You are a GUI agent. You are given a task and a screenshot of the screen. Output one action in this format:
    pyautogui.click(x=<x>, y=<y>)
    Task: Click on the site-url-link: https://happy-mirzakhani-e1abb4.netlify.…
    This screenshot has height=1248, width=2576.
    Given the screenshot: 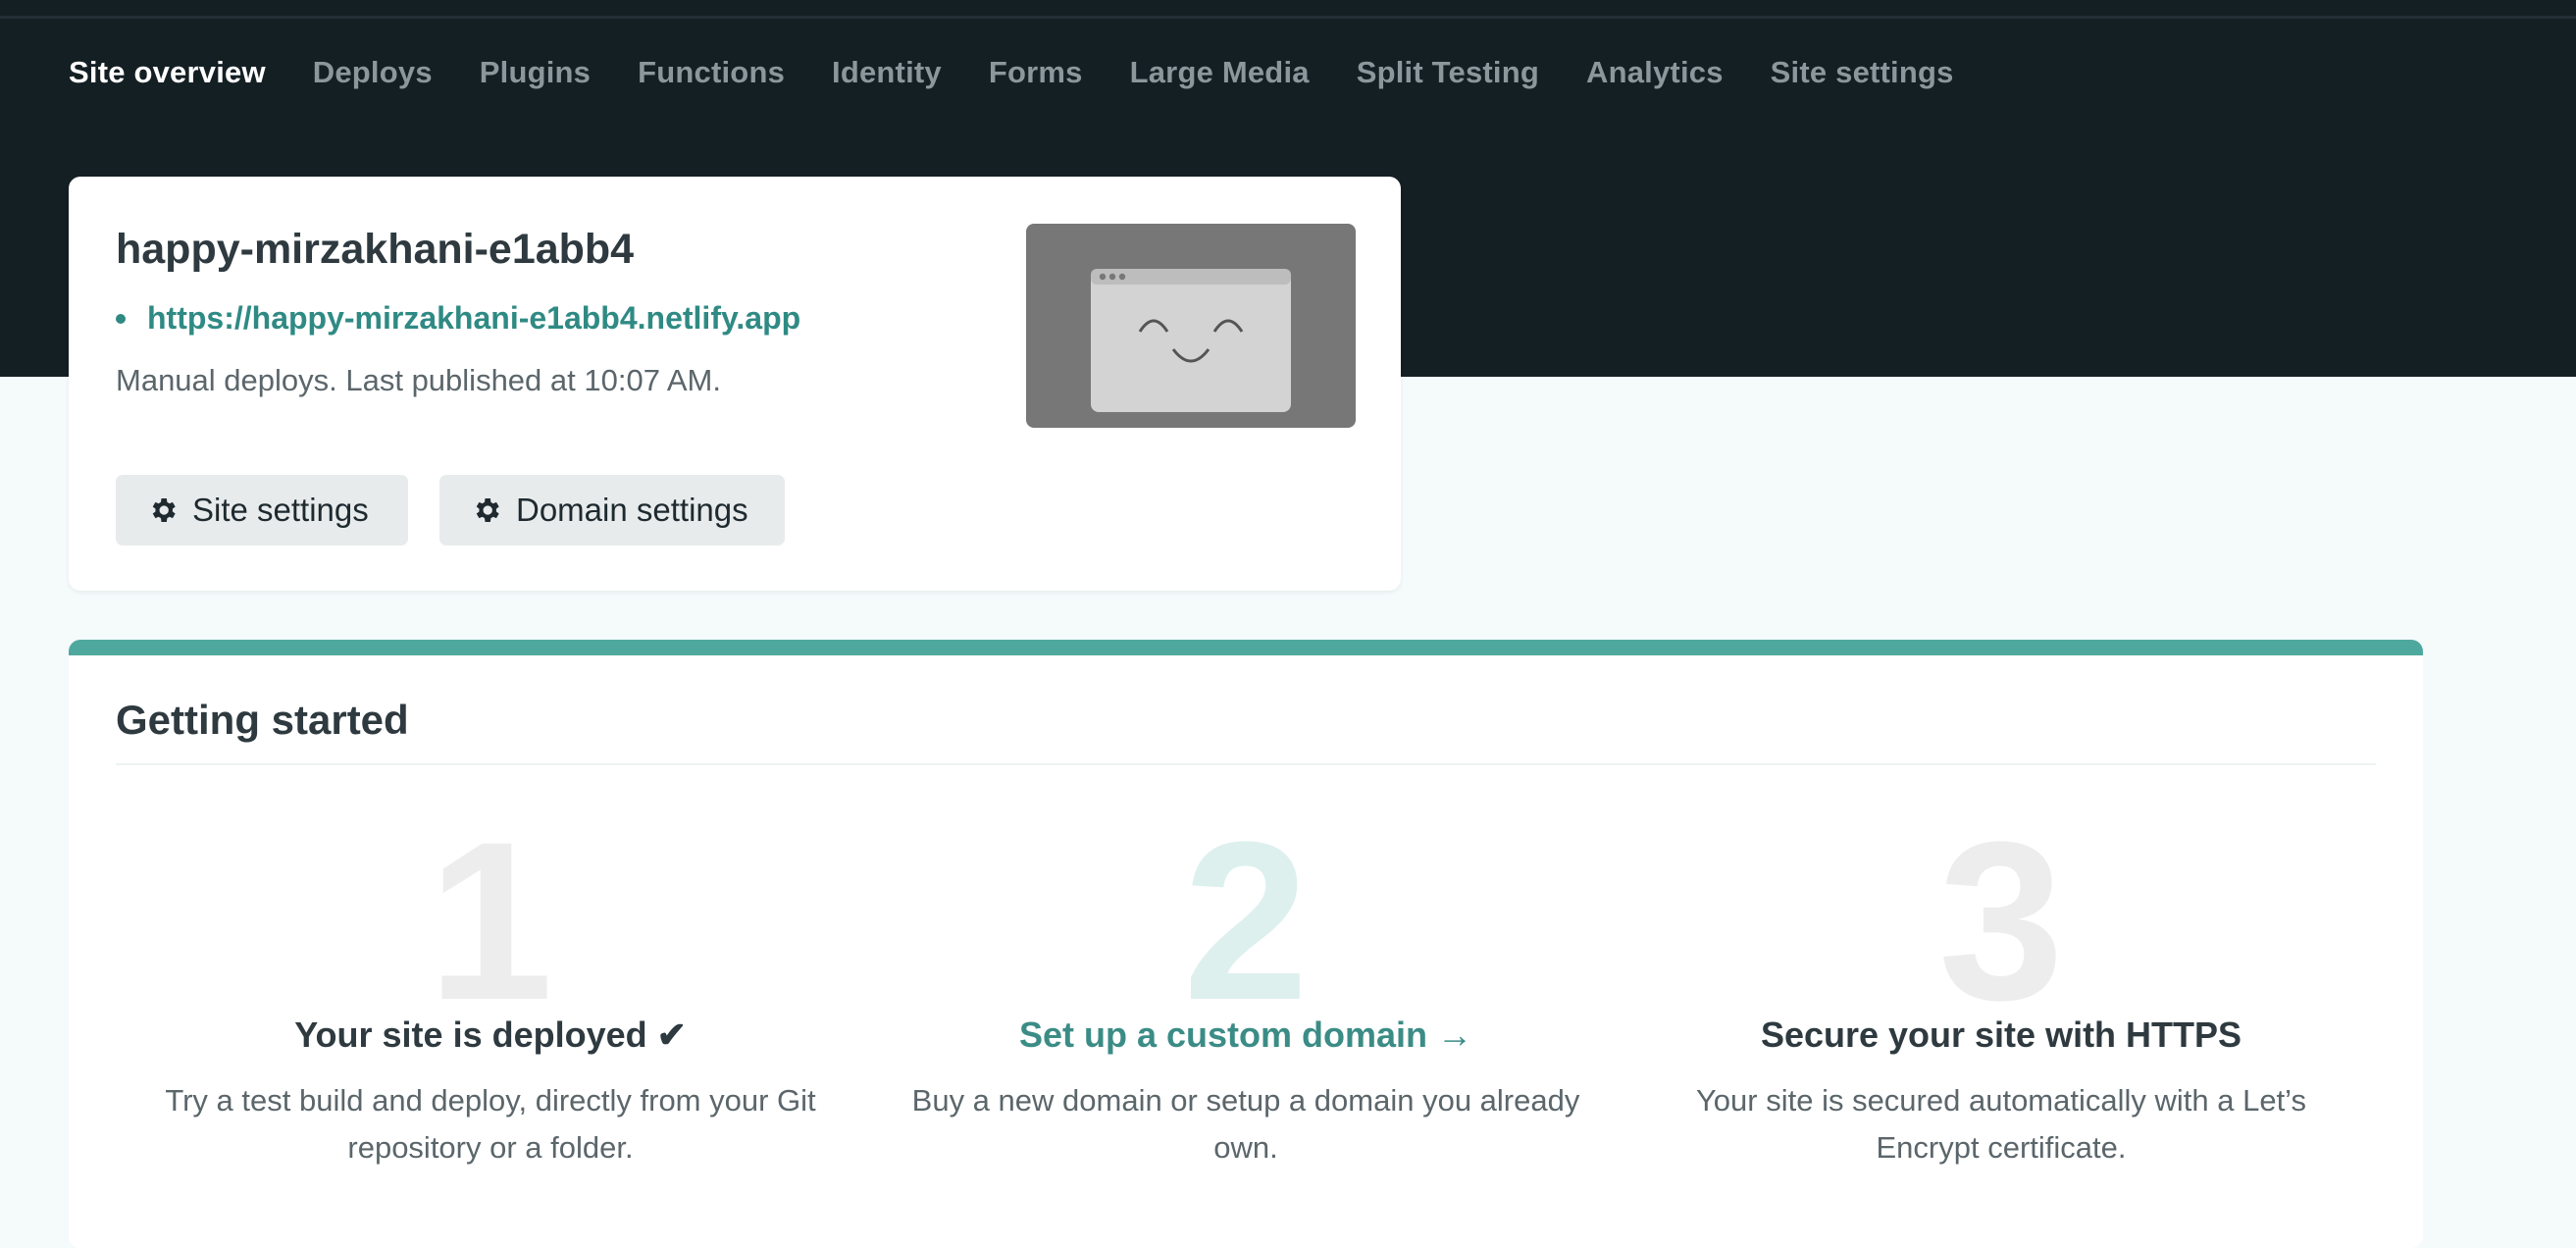 What is the action you would take?
    pyautogui.click(x=473, y=318)
    